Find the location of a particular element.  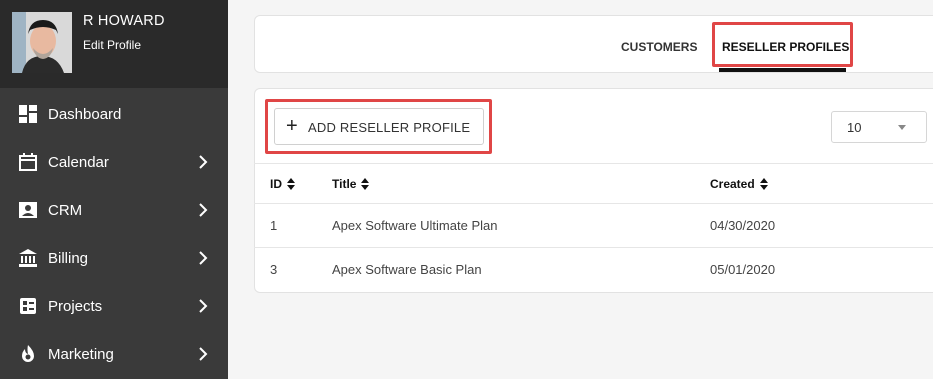

profile-panel: R HOWARD Edit Profile is located at coordinates (114, 44).